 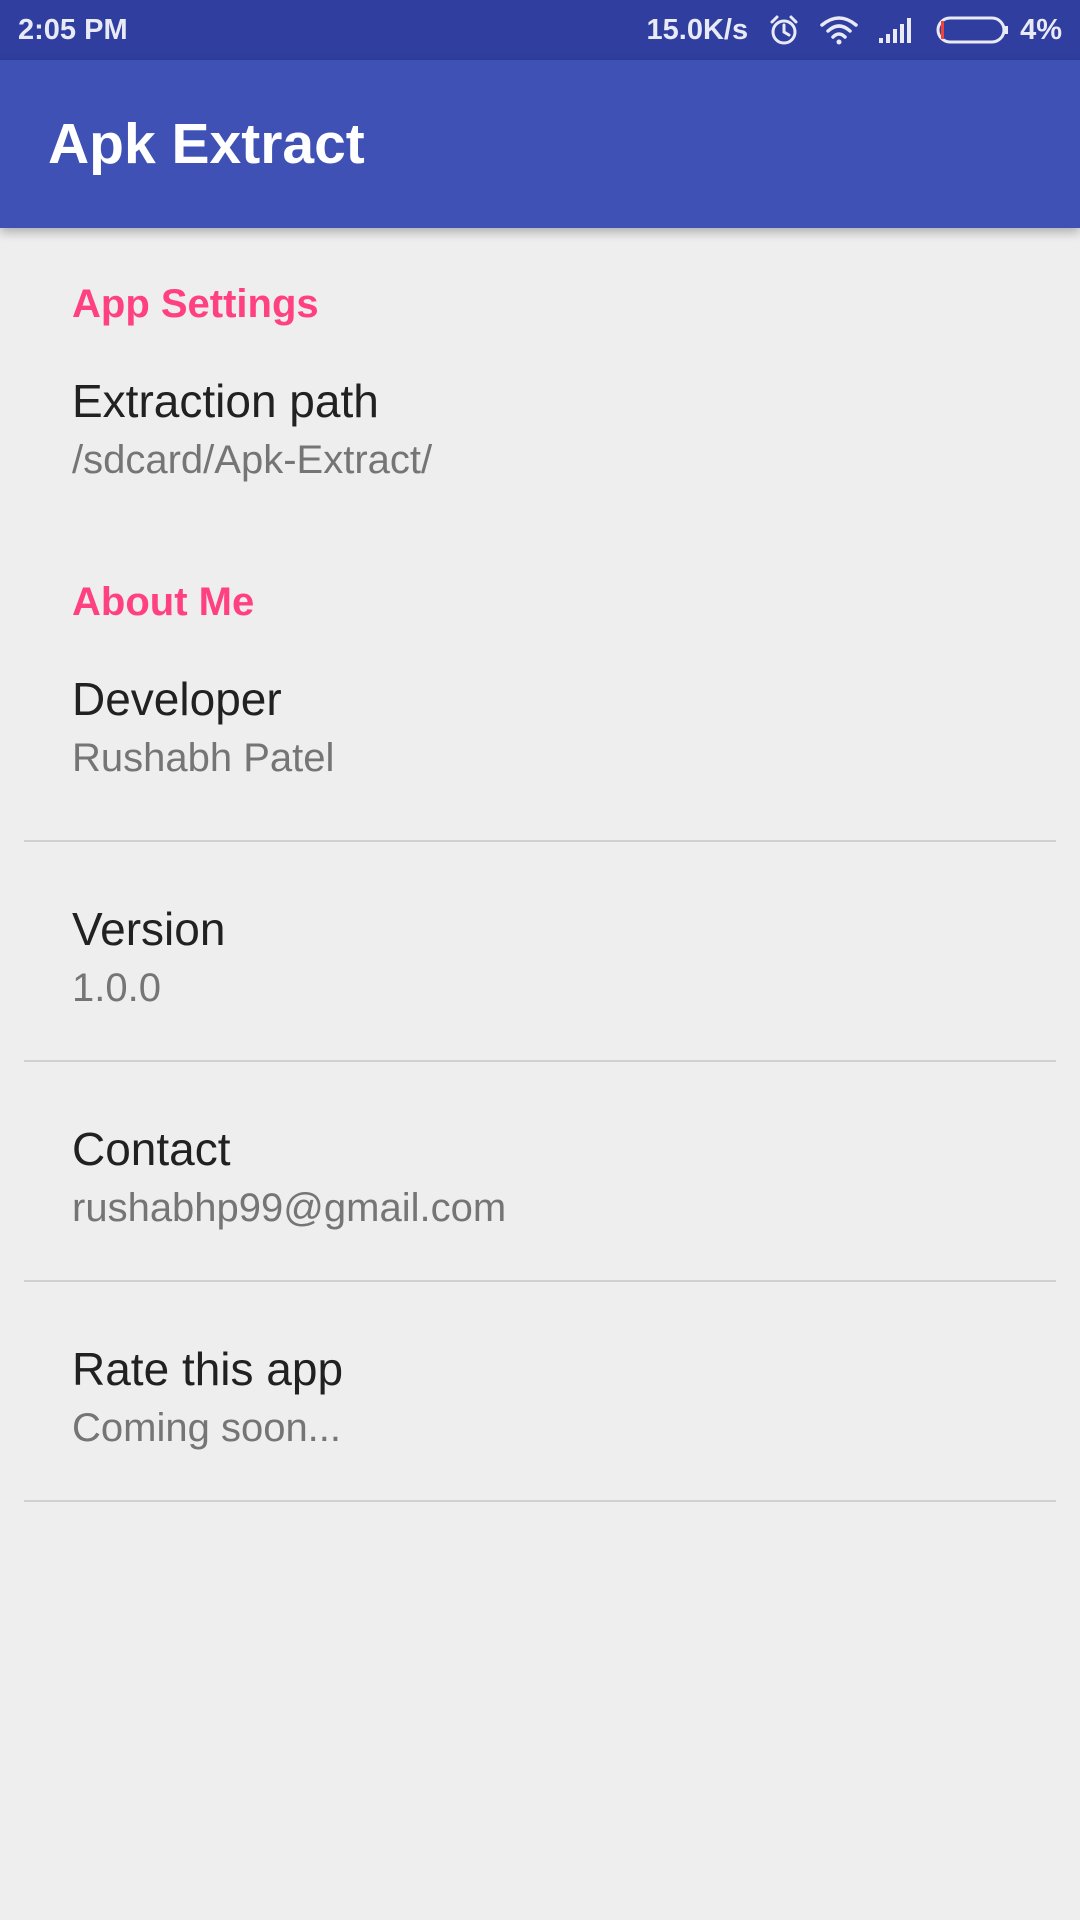 I want to click on category-header-app-settings: App Settings, so click(x=195, y=304).